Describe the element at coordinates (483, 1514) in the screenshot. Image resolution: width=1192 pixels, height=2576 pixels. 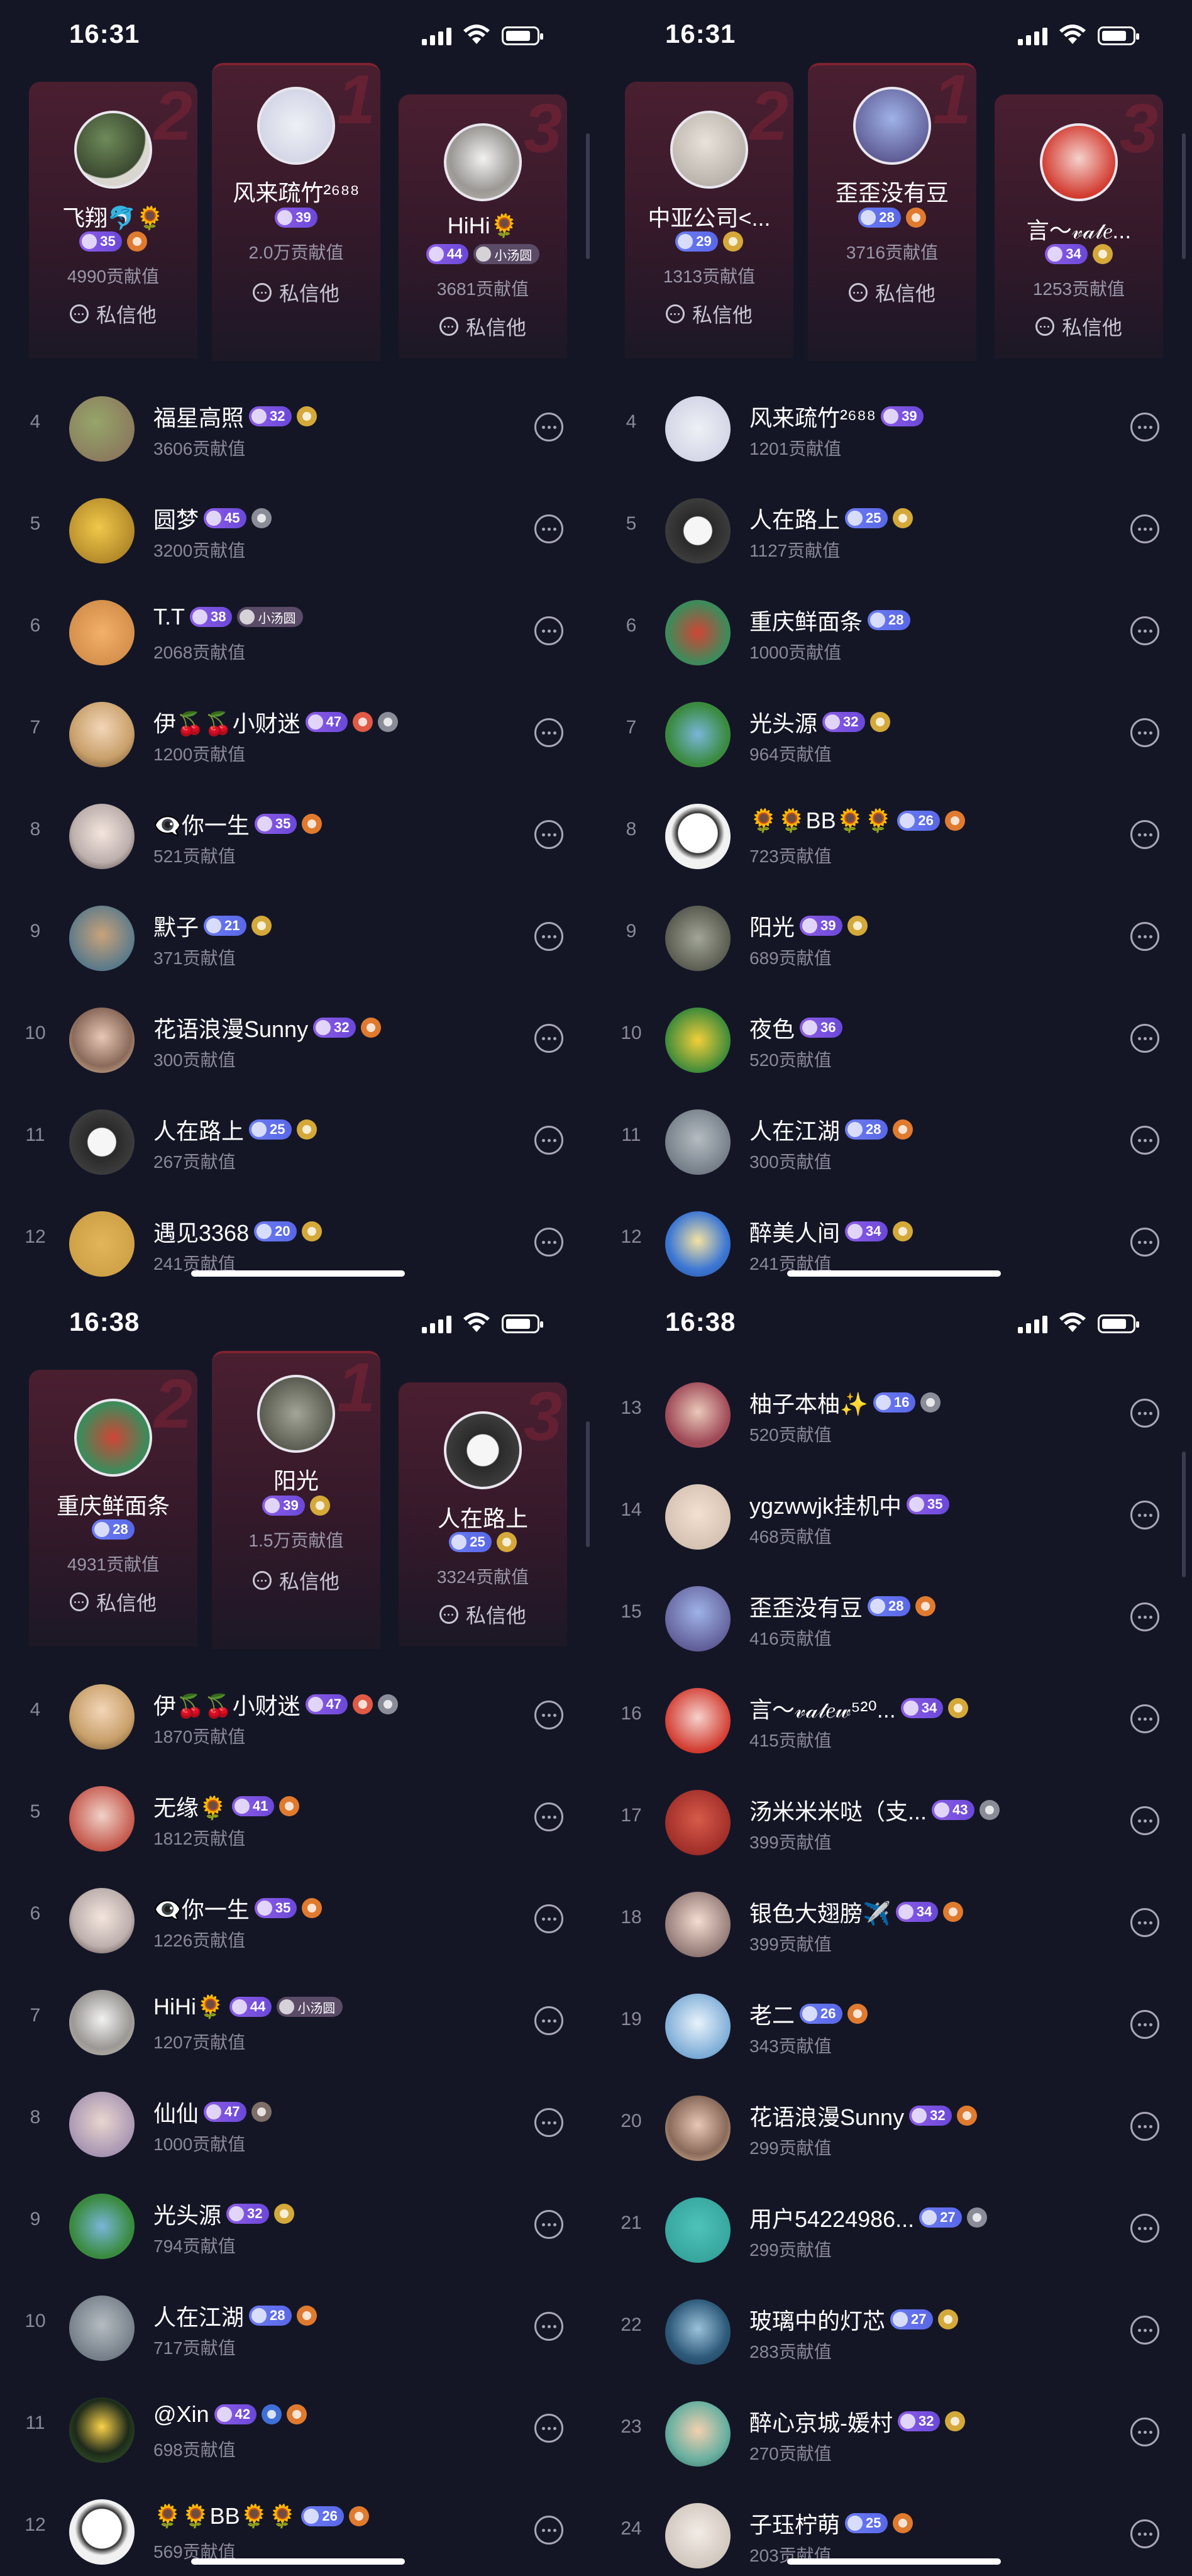
I see `podium-card-rank-3: 3 人在路上 25 3324贡献值 私信他` at that location.